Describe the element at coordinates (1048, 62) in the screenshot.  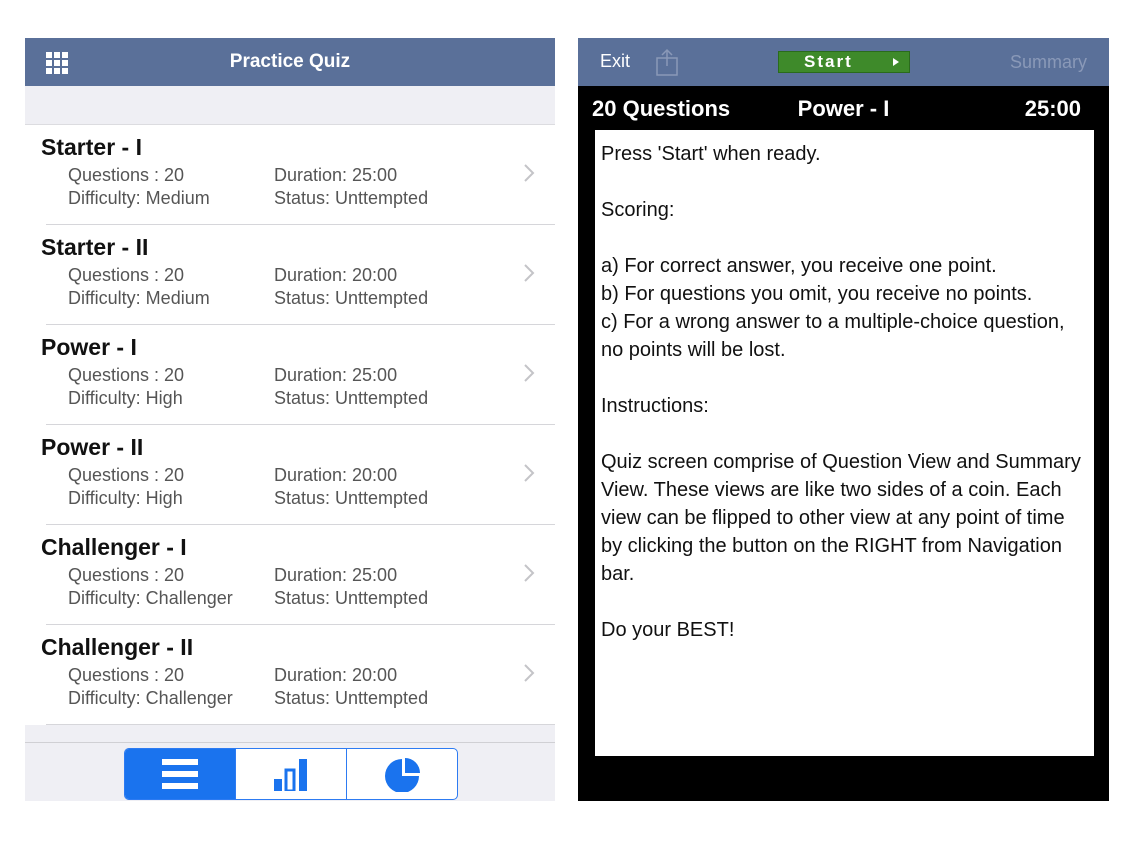
I see `summary-button: Summary` at that location.